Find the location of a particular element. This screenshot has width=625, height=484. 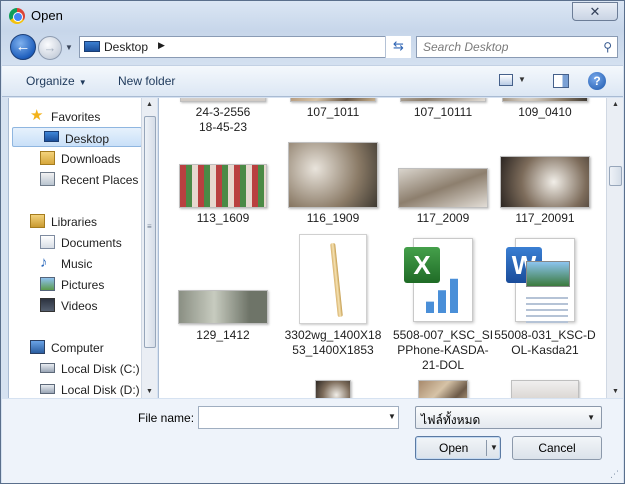

sidebar-item-pictures: Pictures is located at coordinates (75, 284).